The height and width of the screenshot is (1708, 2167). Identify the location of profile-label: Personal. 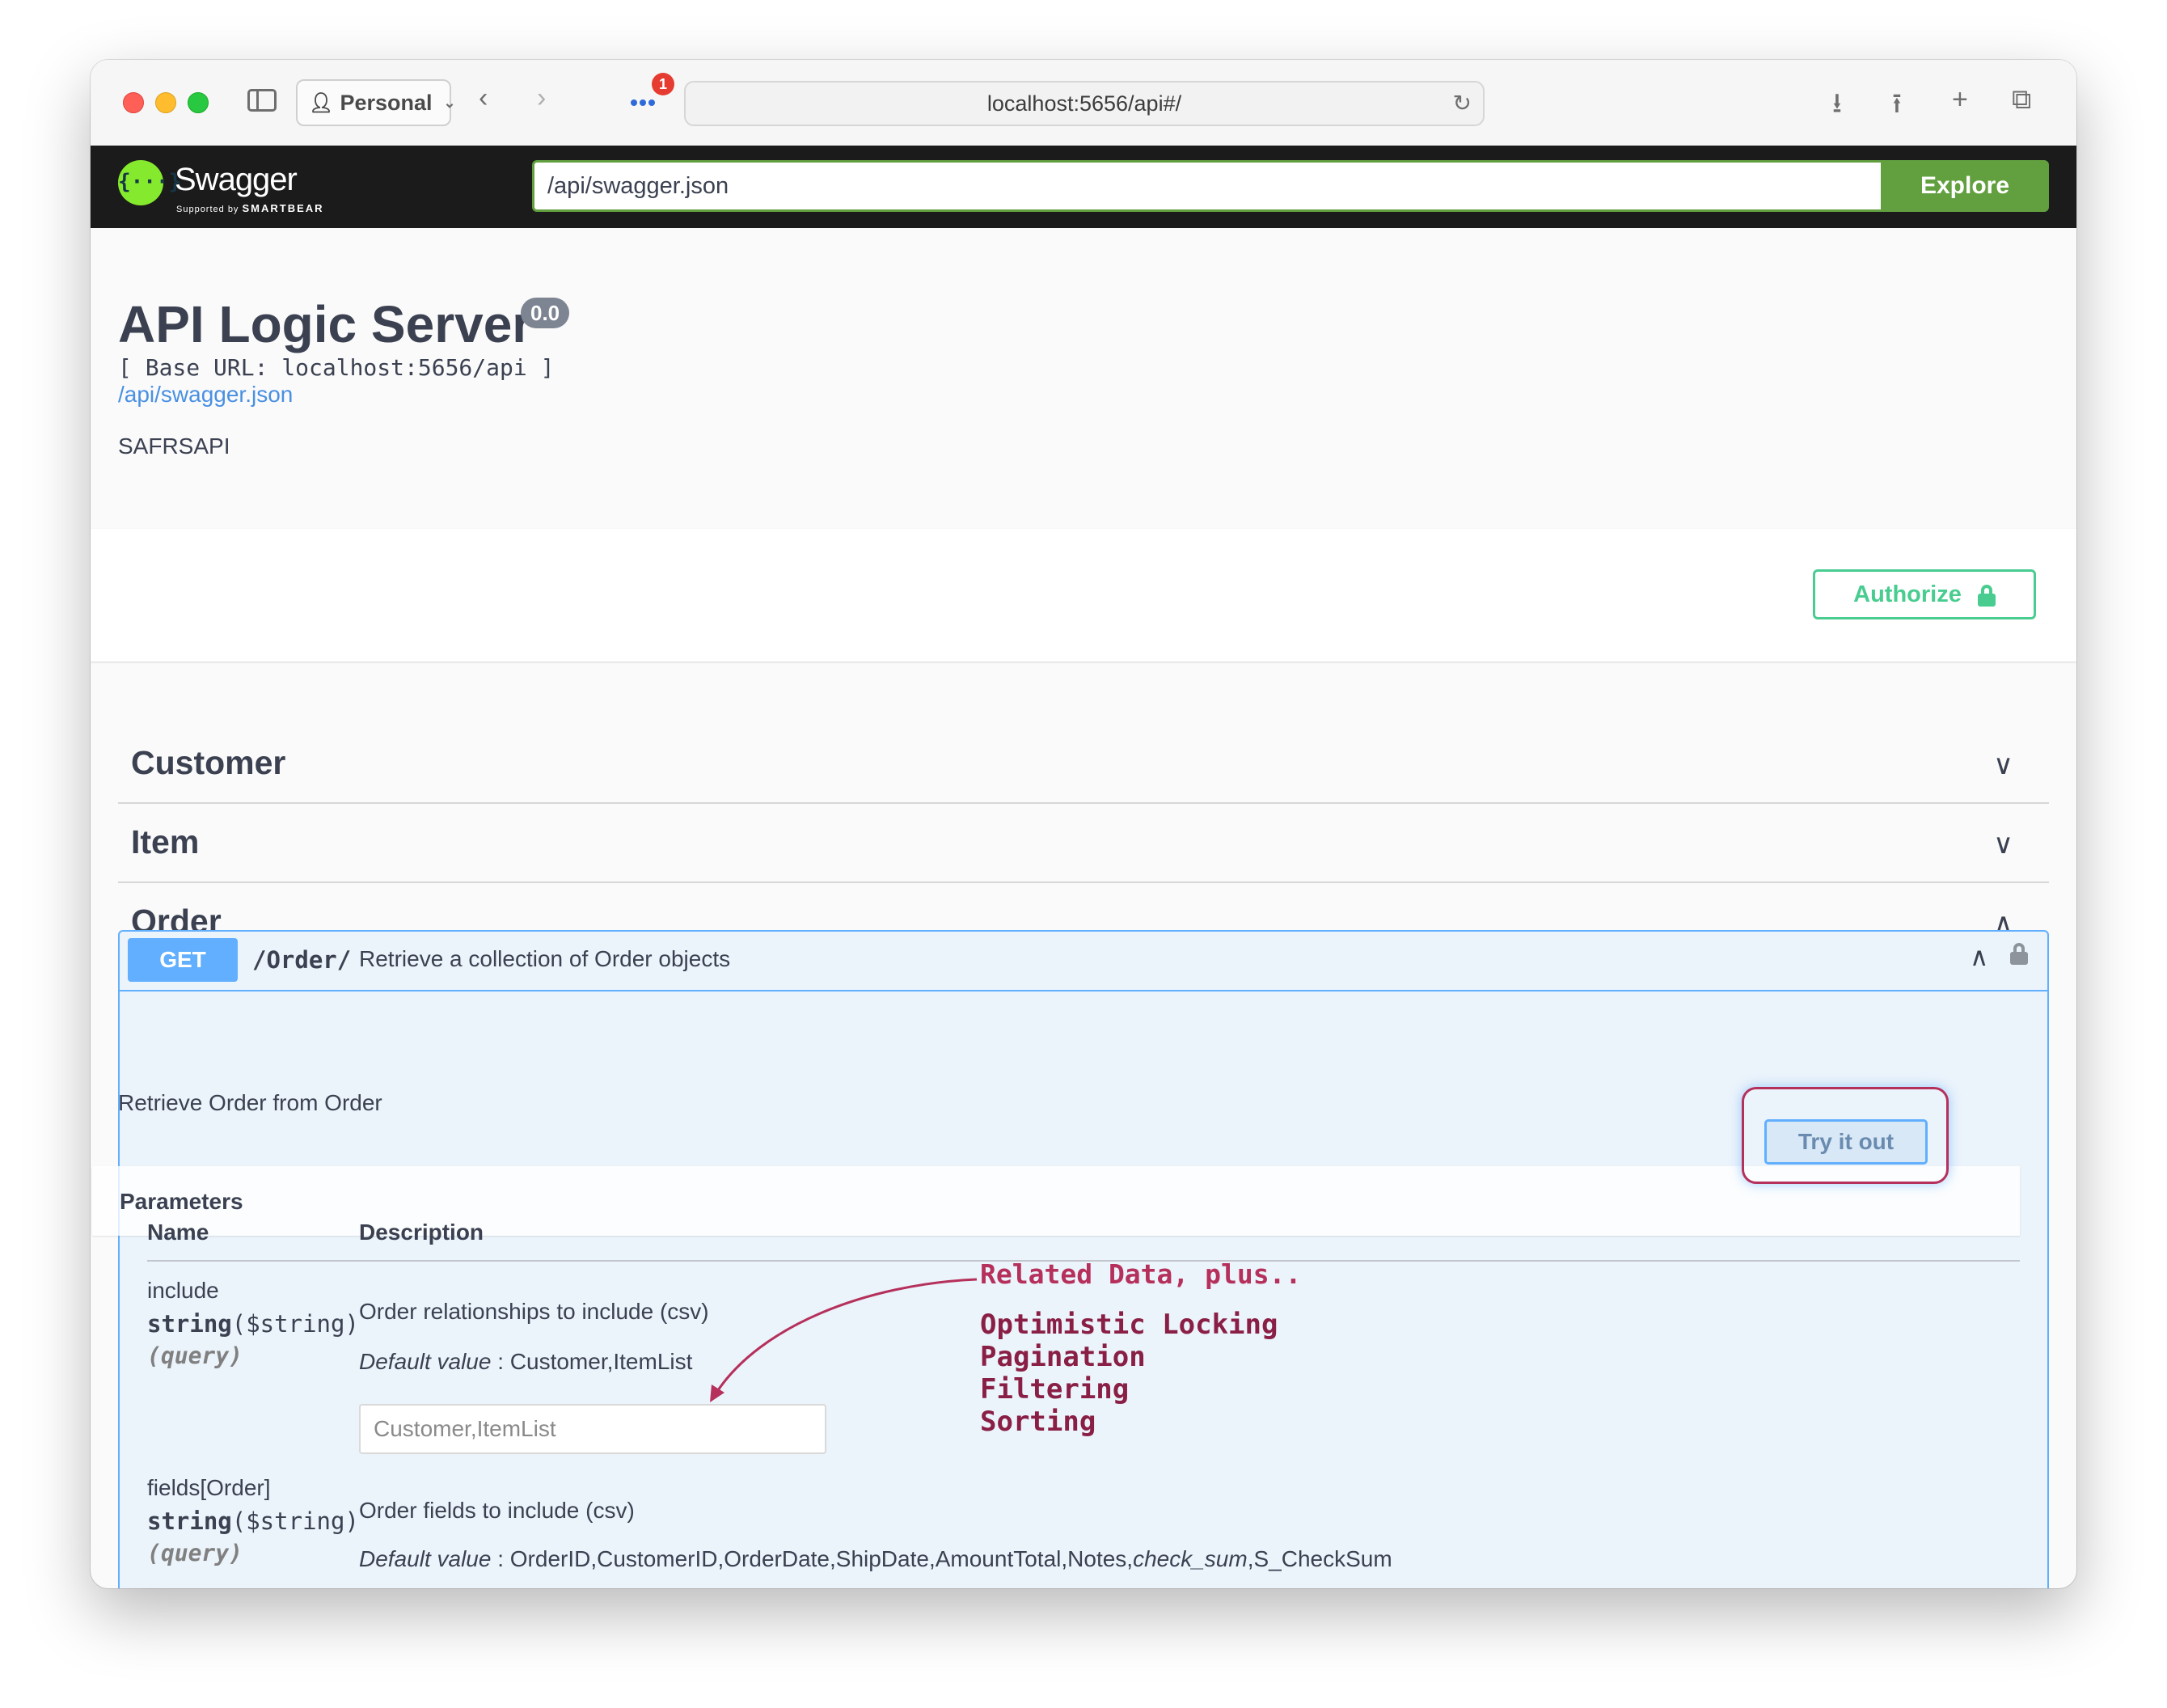
(386, 102).